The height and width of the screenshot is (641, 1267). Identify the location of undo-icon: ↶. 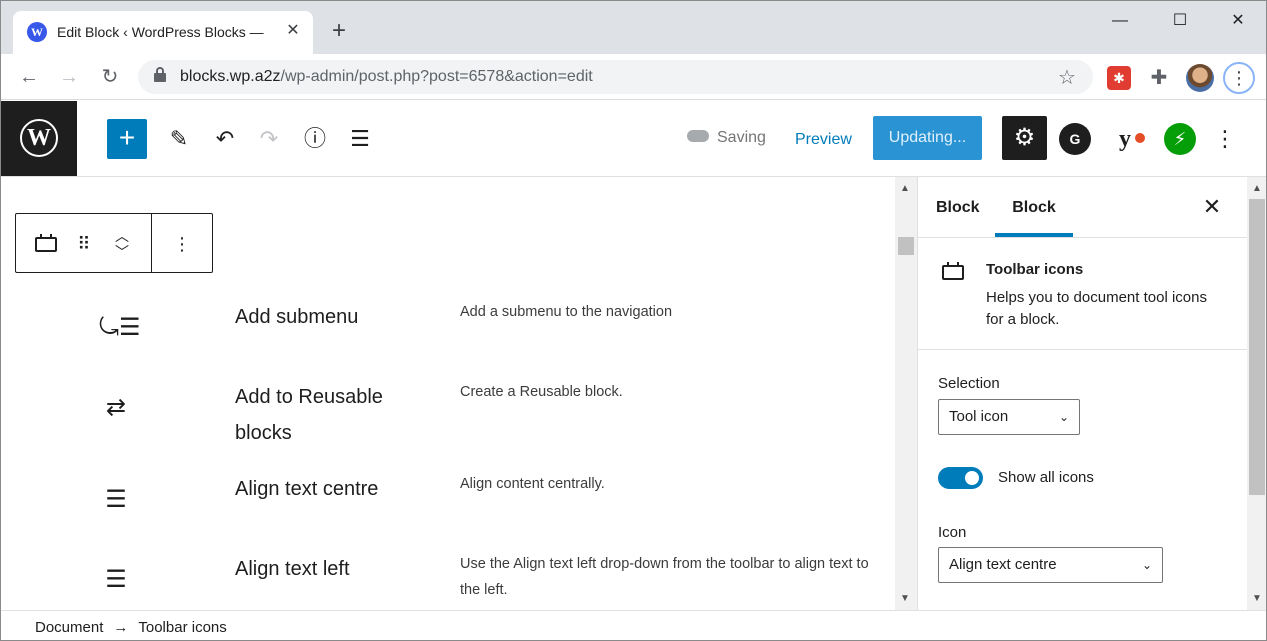
(225, 139).